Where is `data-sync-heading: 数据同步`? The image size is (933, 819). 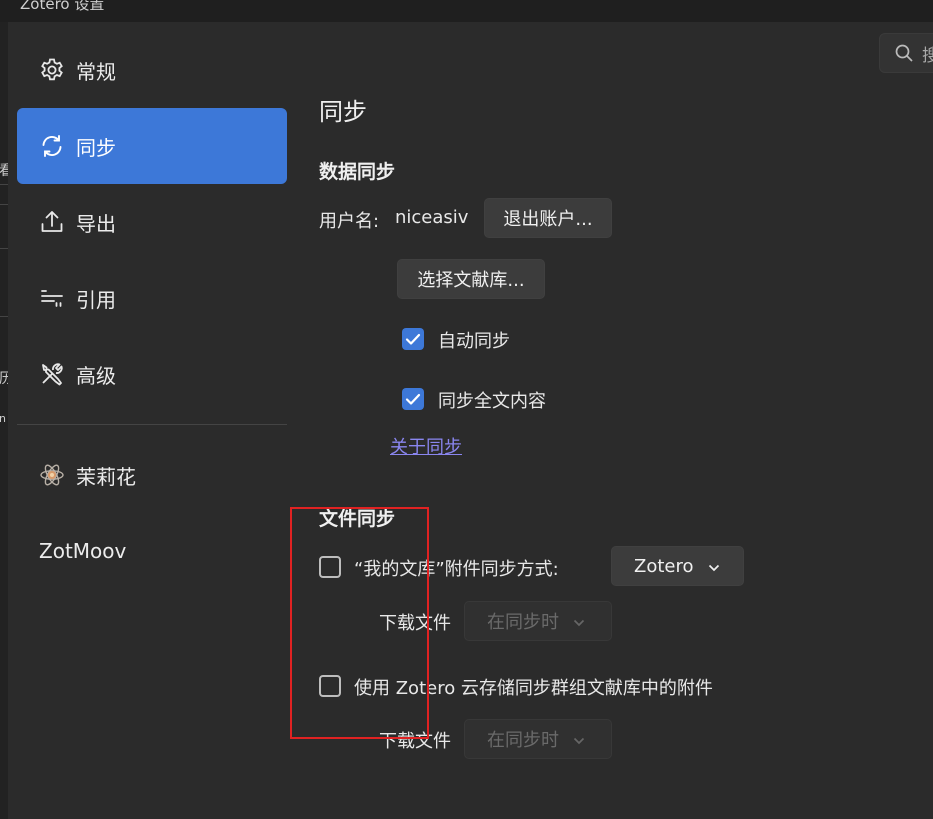
data-sync-heading: 数据同步 is located at coordinates (357, 172).